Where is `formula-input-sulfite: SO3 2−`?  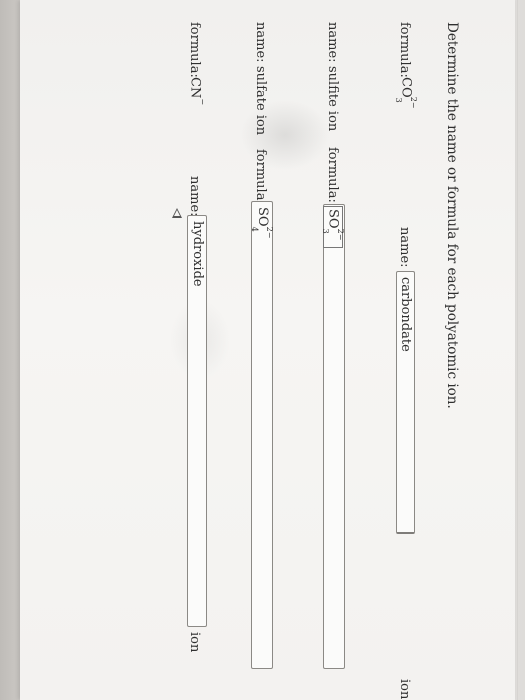 formula-input-sulfite: SO3 2− is located at coordinates (333, 436).